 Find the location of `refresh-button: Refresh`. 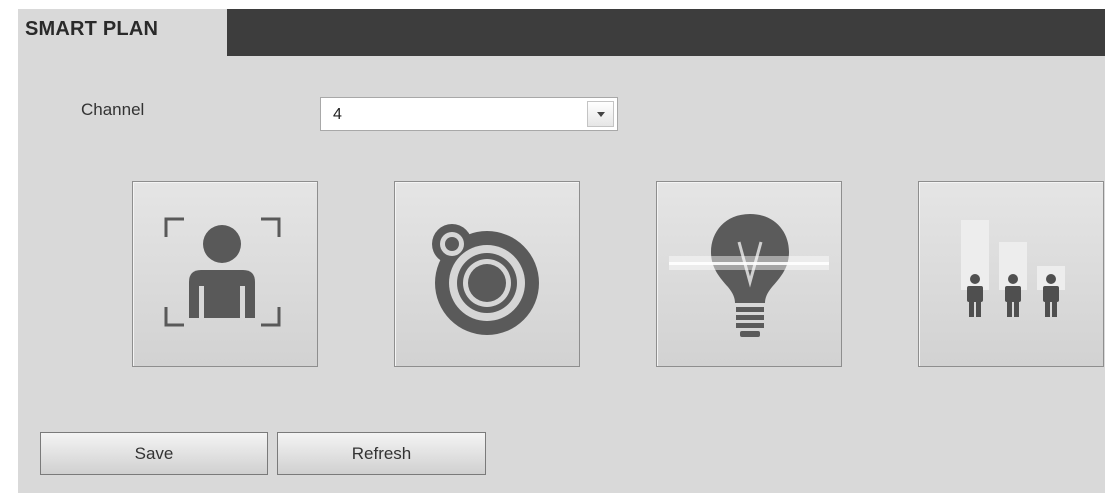

refresh-button: Refresh is located at coordinates (381, 453).